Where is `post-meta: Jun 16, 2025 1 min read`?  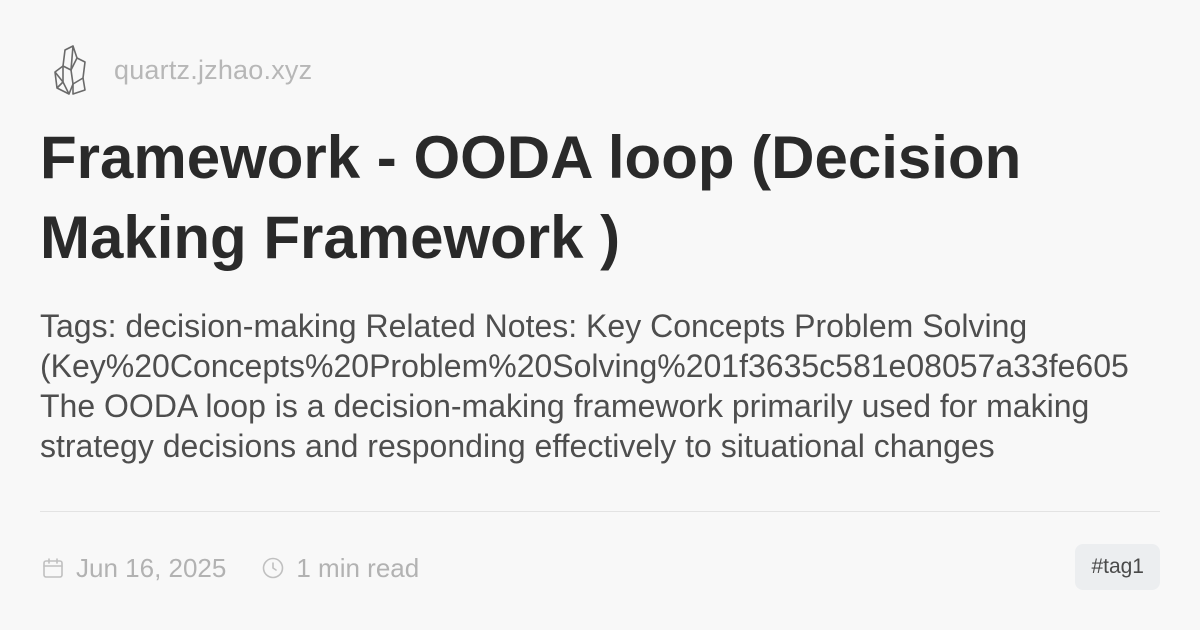
post-meta: Jun 16, 2025 1 min read is located at coordinates (229, 568).